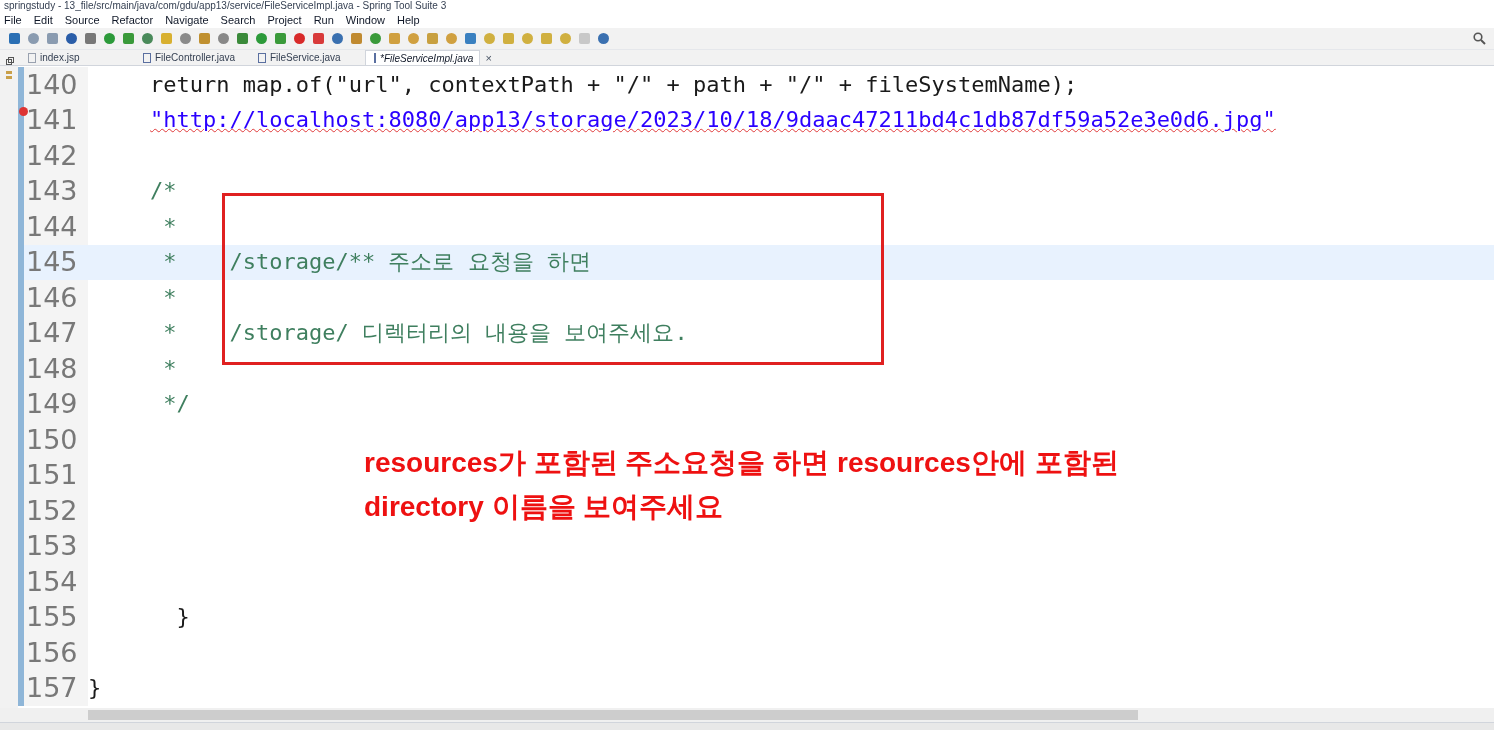 This screenshot has height=730, width=1494. Describe the element at coordinates (51, 688) in the screenshot. I see `line-number: 157` at that location.